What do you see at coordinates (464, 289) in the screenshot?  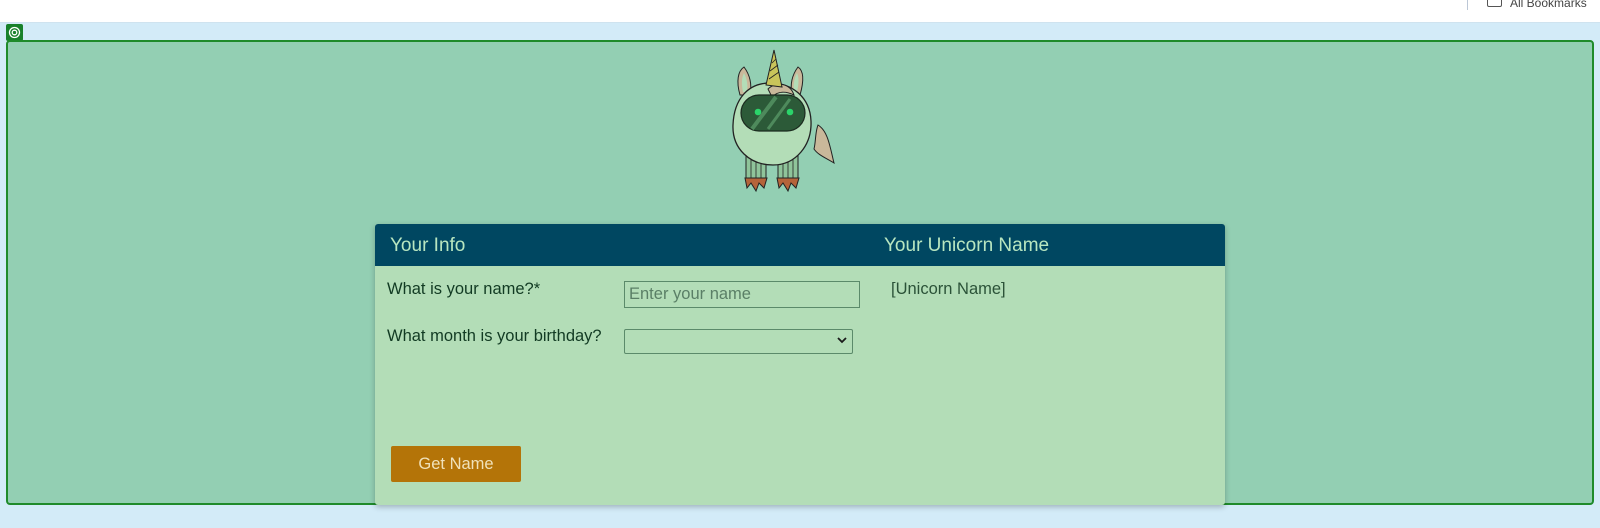 I see `name-label: What is your name?*` at bounding box center [464, 289].